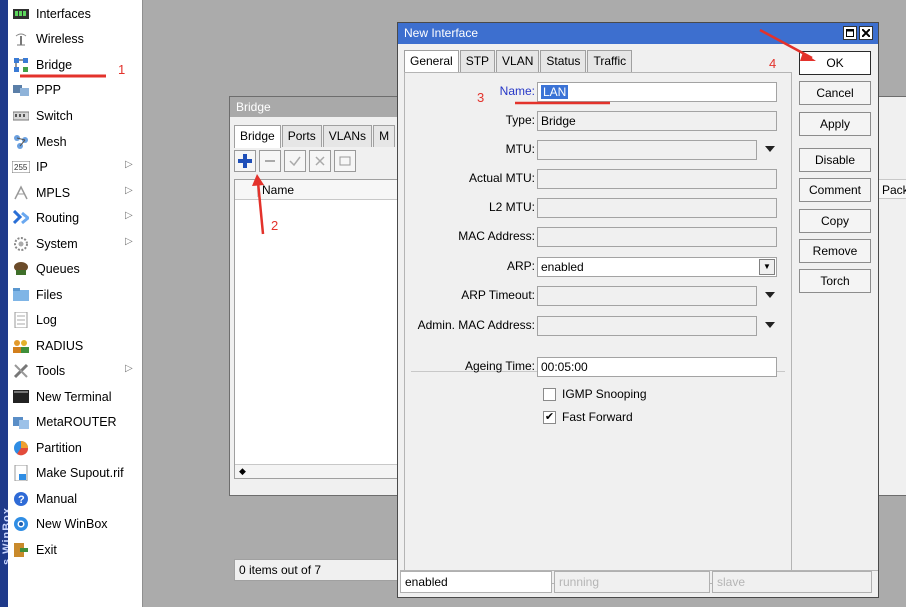 This screenshot has height=607, width=906. I want to click on sidebar-item-interfaces: Interfaces, so click(75, 13).